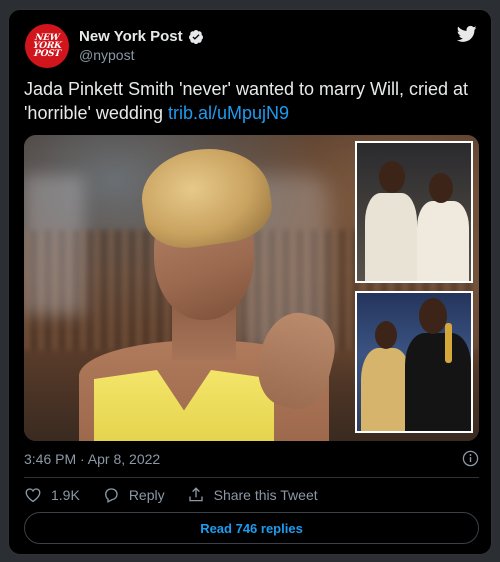 The width and height of the screenshot is (500, 562). Describe the element at coordinates (443, 241) in the screenshot. I see `bride-dress` at that location.